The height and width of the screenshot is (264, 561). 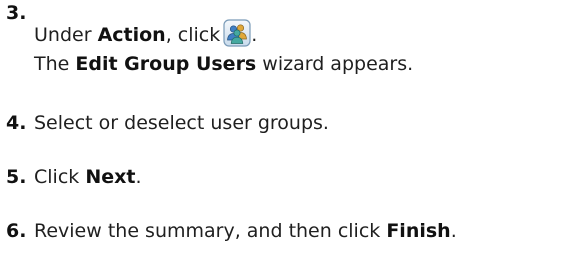 What do you see at coordinates (193, 35) in the screenshot?
I see `step-text: , click` at bounding box center [193, 35].